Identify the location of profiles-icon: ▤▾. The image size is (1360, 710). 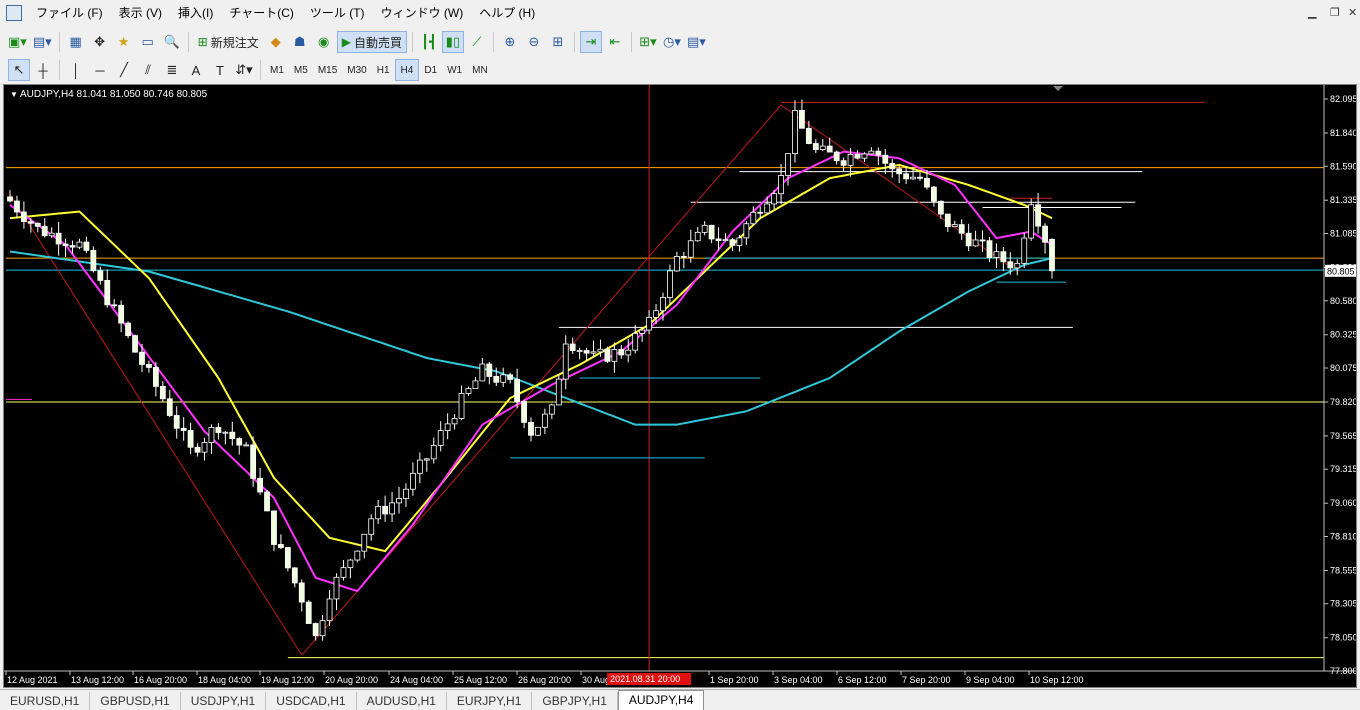
(42, 42).